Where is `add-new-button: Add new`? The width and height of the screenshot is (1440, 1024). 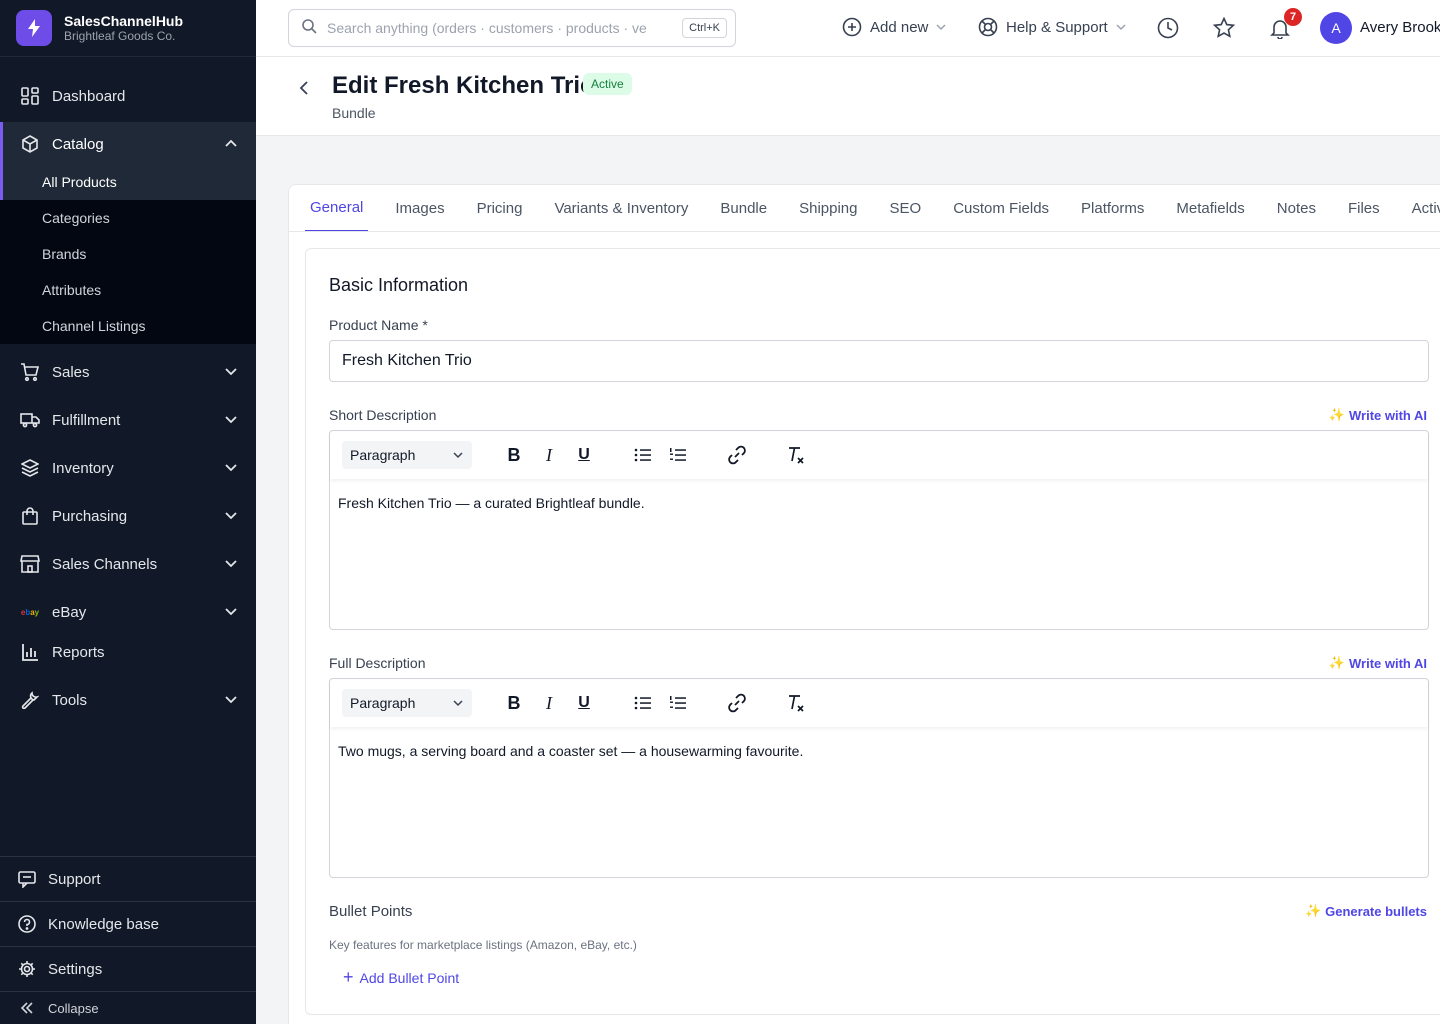 add-new-button: Add new is located at coordinates (894, 27).